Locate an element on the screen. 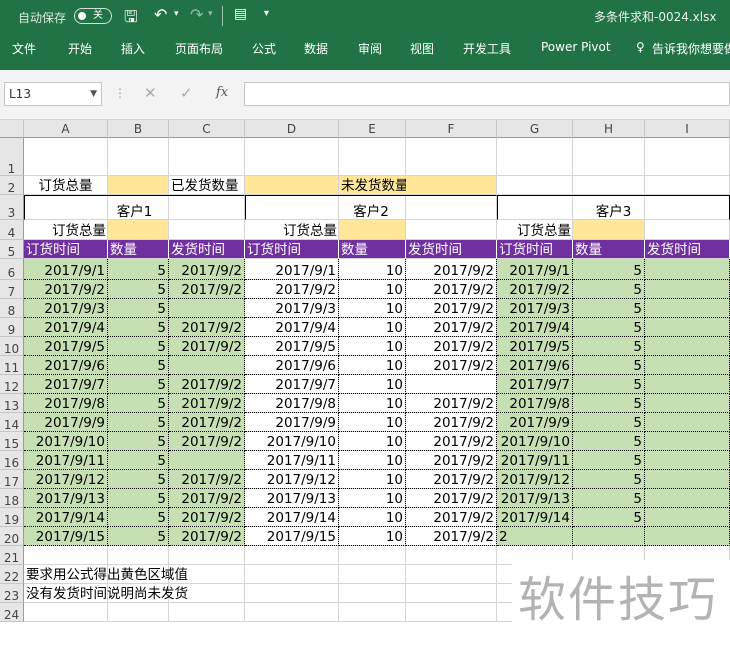  tab-developer: 开发工具 is located at coordinates (487, 48).